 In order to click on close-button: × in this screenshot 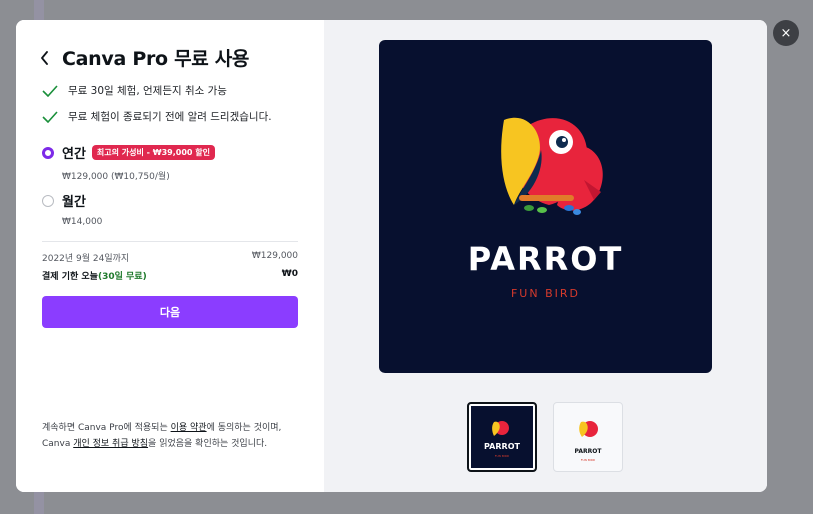, I will do `click(786, 33)`.